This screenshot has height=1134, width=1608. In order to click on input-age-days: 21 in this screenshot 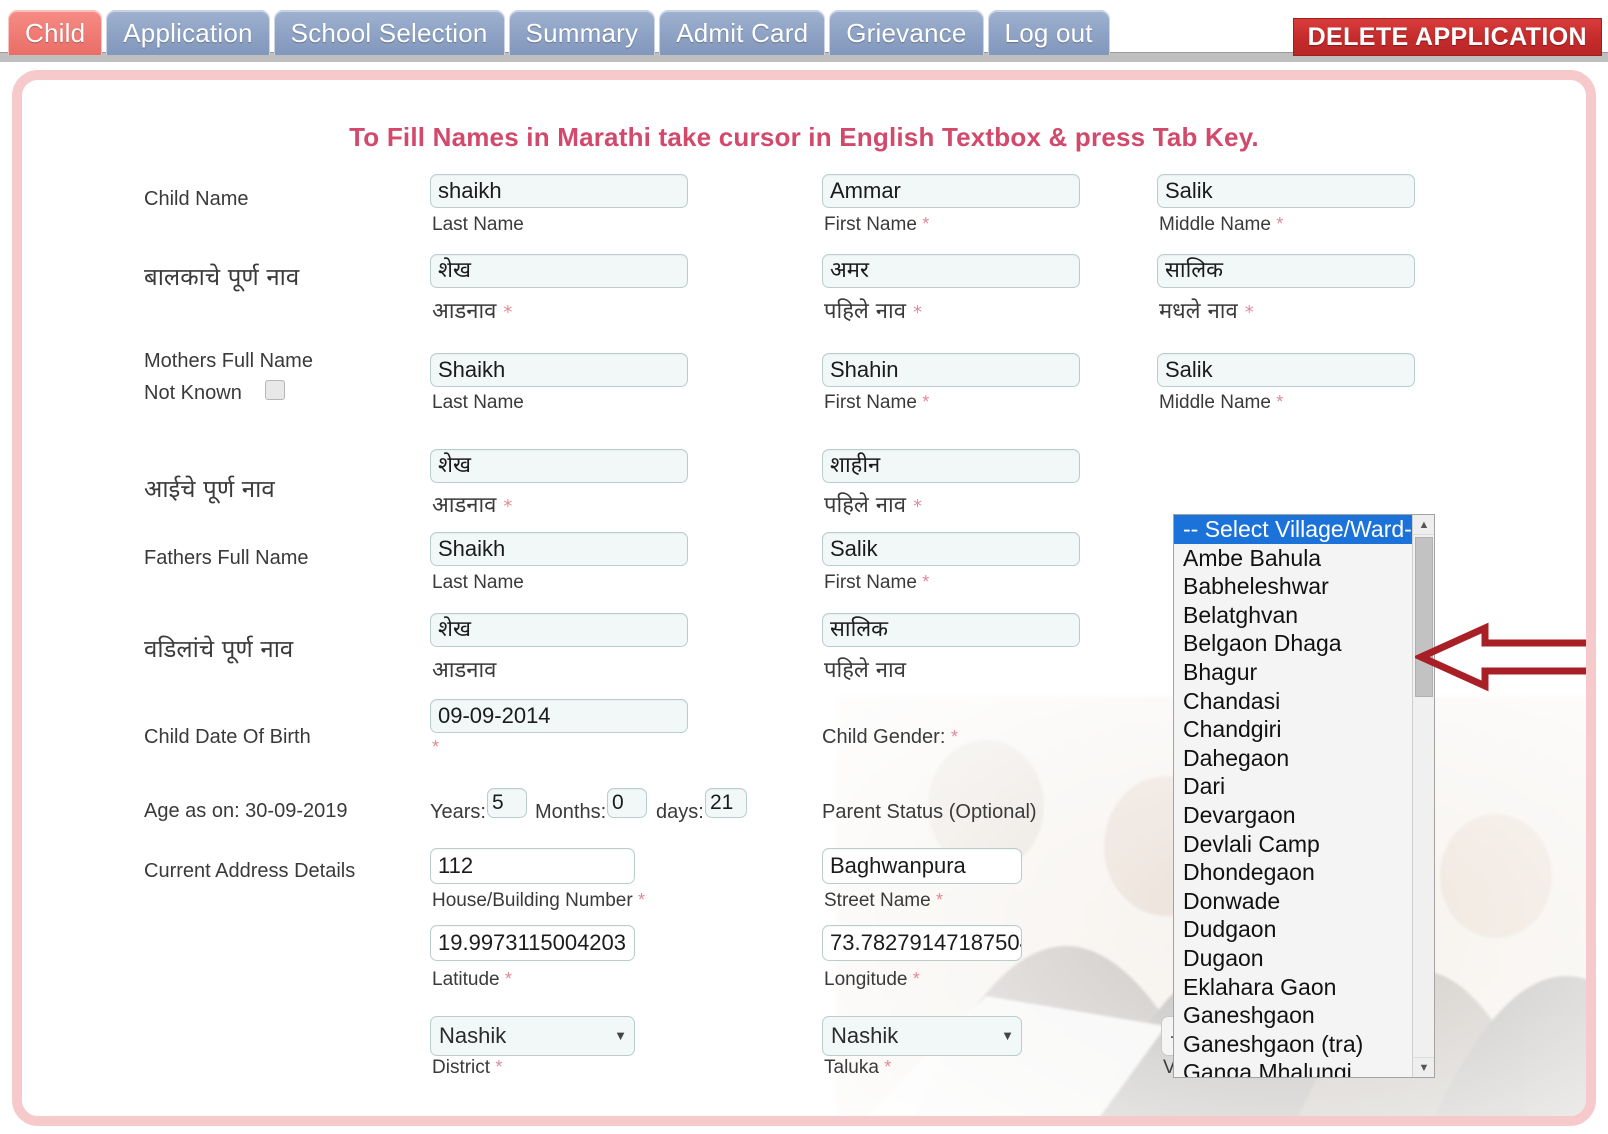, I will do `click(726, 803)`.